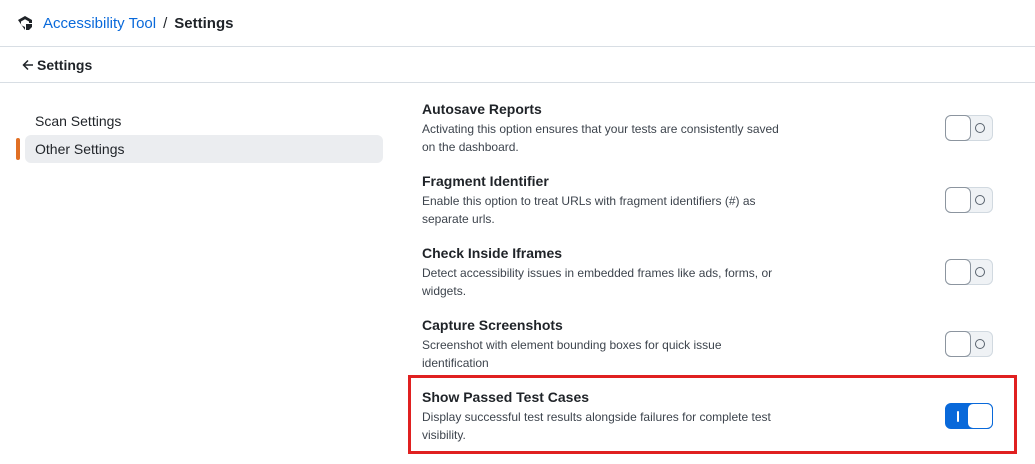 This screenshot has width=1035, height=464. I want to click on breadcrumb-current: Settings, so click(204, 23).